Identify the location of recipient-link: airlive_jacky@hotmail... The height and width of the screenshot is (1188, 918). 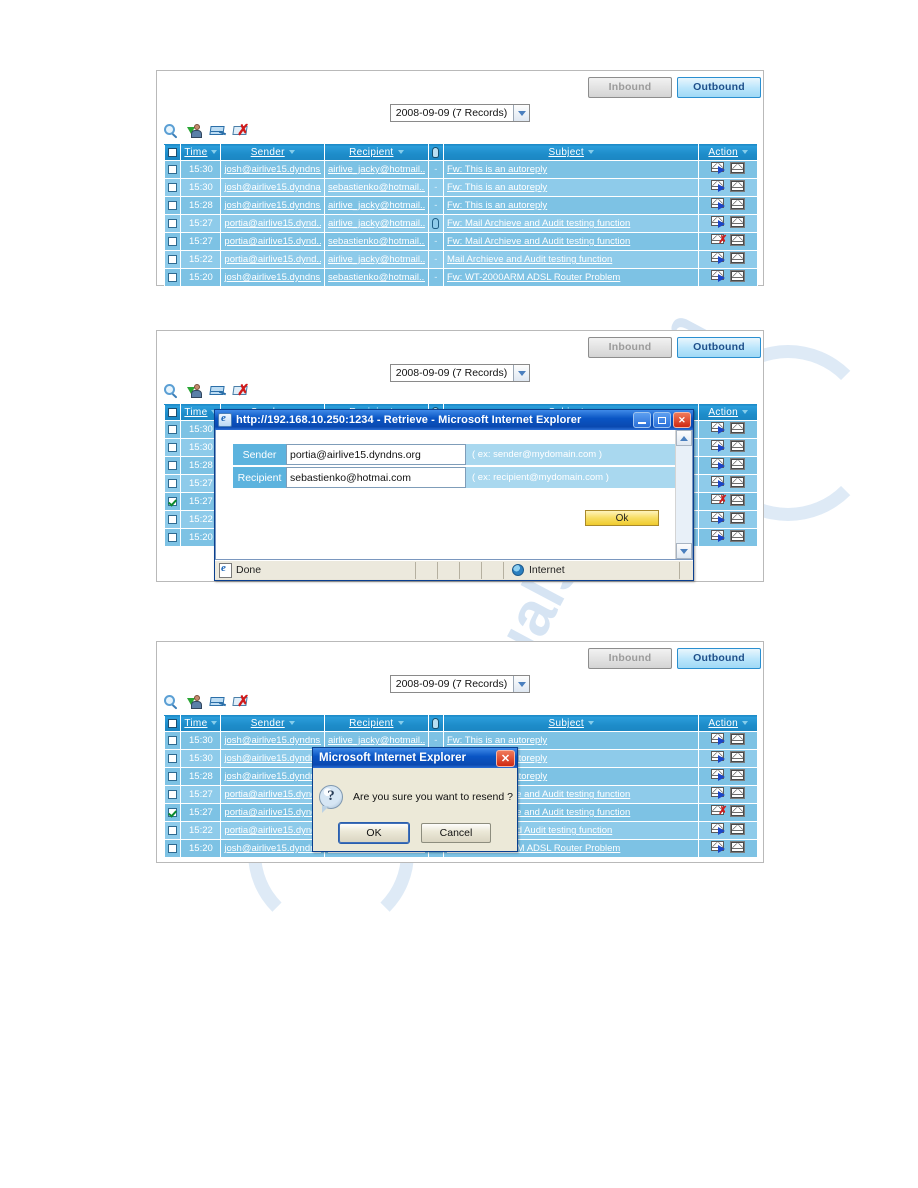
(376, 223).